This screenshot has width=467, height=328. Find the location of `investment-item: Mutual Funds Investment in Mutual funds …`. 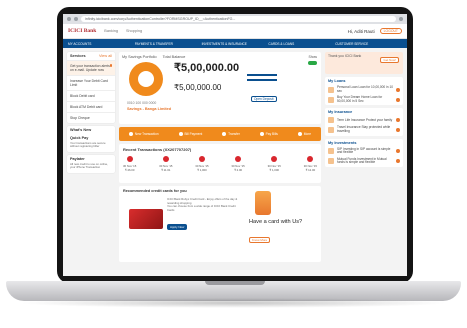

investment-item: Mutual Funds Investment in Mutual funds … is located at coordinates (364, 161).